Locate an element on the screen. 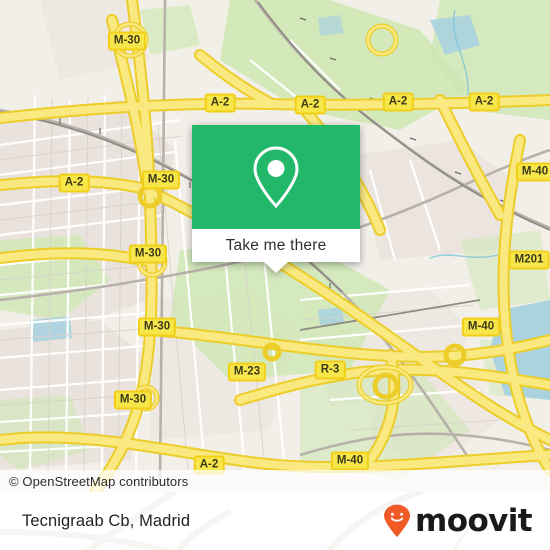 This screenshot has height=550, width=550. moovit-smiley-pin-icon is located at coordinates (397, 520).